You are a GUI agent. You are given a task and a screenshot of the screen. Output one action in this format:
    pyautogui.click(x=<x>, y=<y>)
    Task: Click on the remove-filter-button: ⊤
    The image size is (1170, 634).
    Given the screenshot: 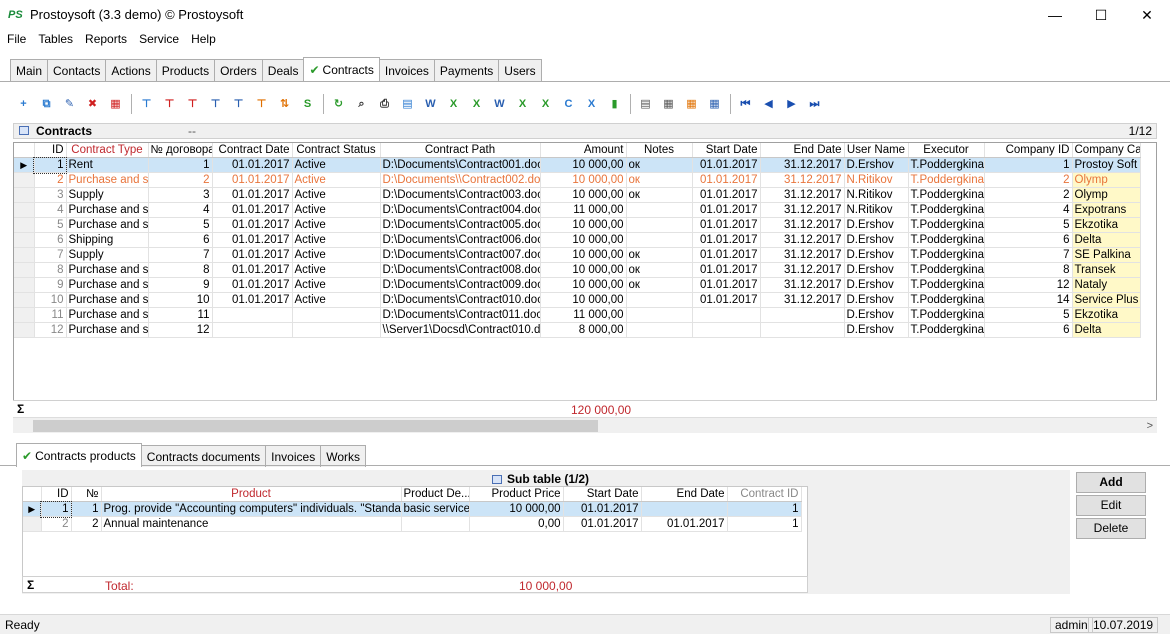 What is the action you would take?
    pyautogui.click(x=192, y=104)
    